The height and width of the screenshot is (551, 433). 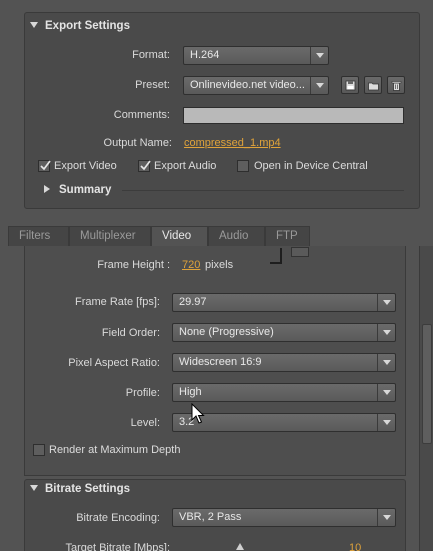 I want to click on profile-dropdown: High, so click(x=284, y=392).